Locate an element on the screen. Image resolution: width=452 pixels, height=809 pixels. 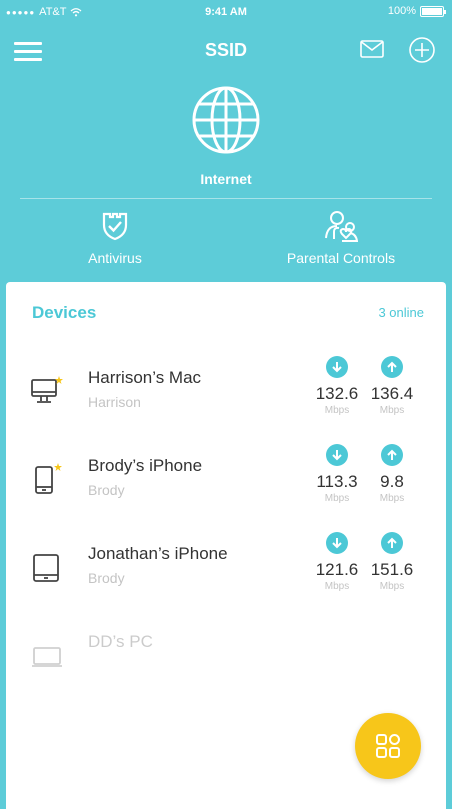
desktop-icon is located at coordinates (47, 389).